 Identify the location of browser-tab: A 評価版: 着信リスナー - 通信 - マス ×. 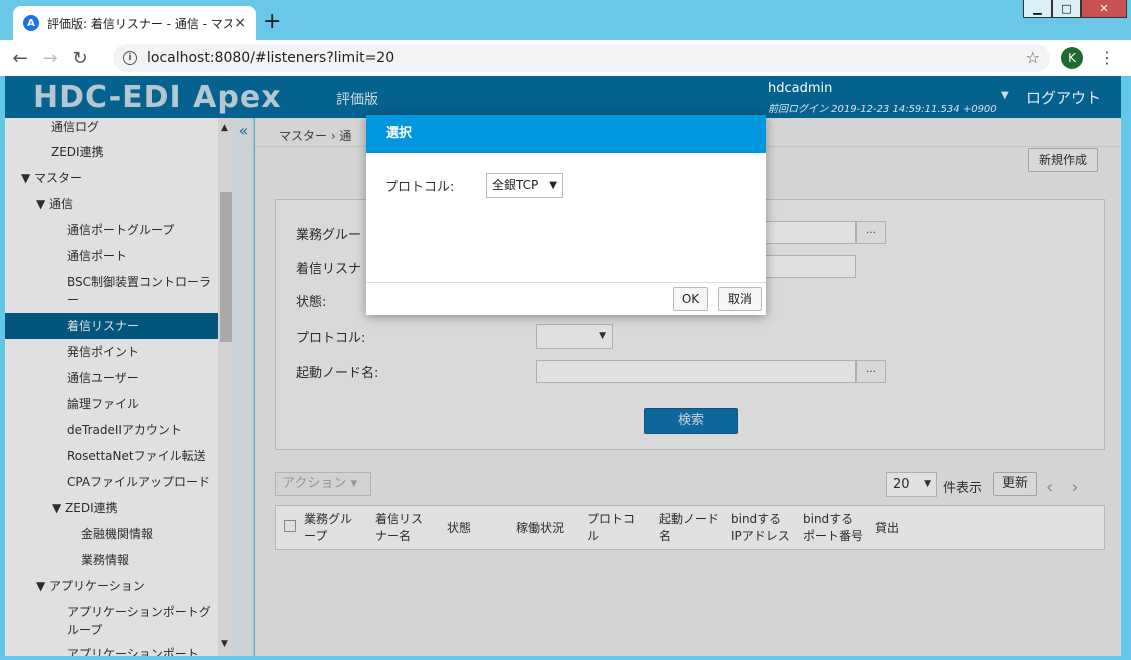
(134, 23).